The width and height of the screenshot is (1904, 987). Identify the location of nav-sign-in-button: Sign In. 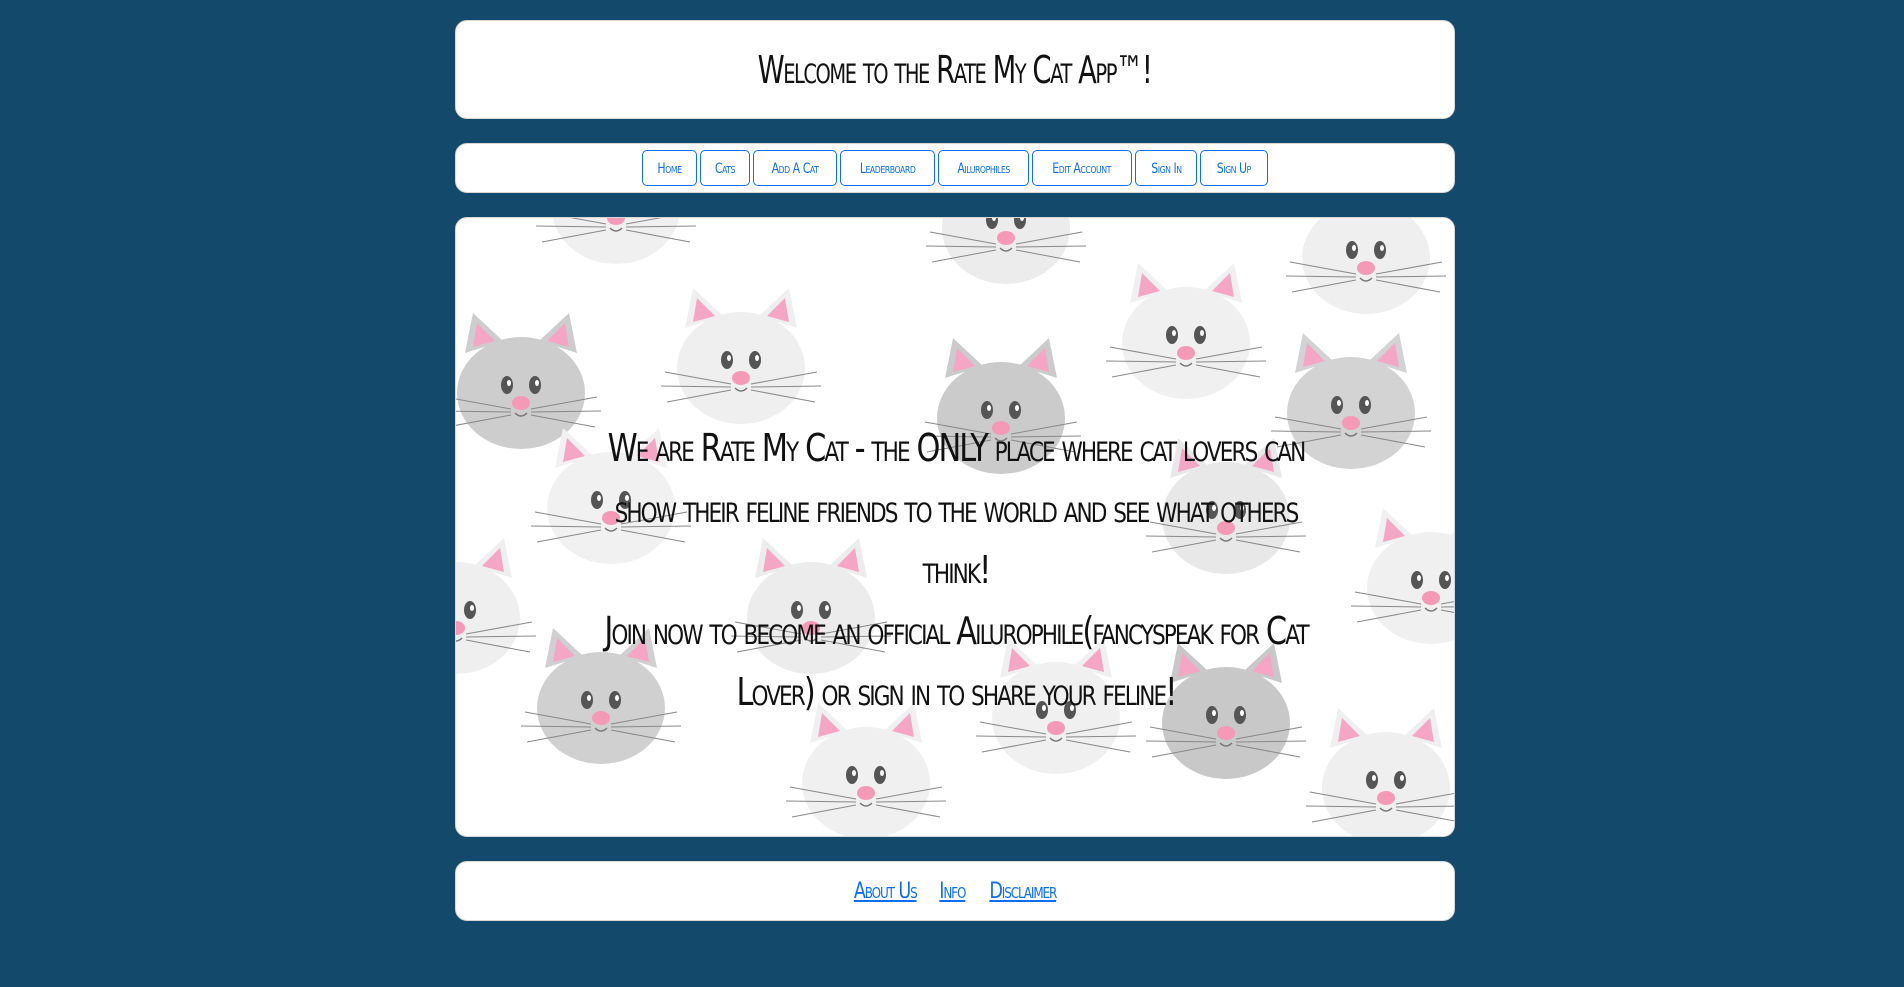
(1166, 168).